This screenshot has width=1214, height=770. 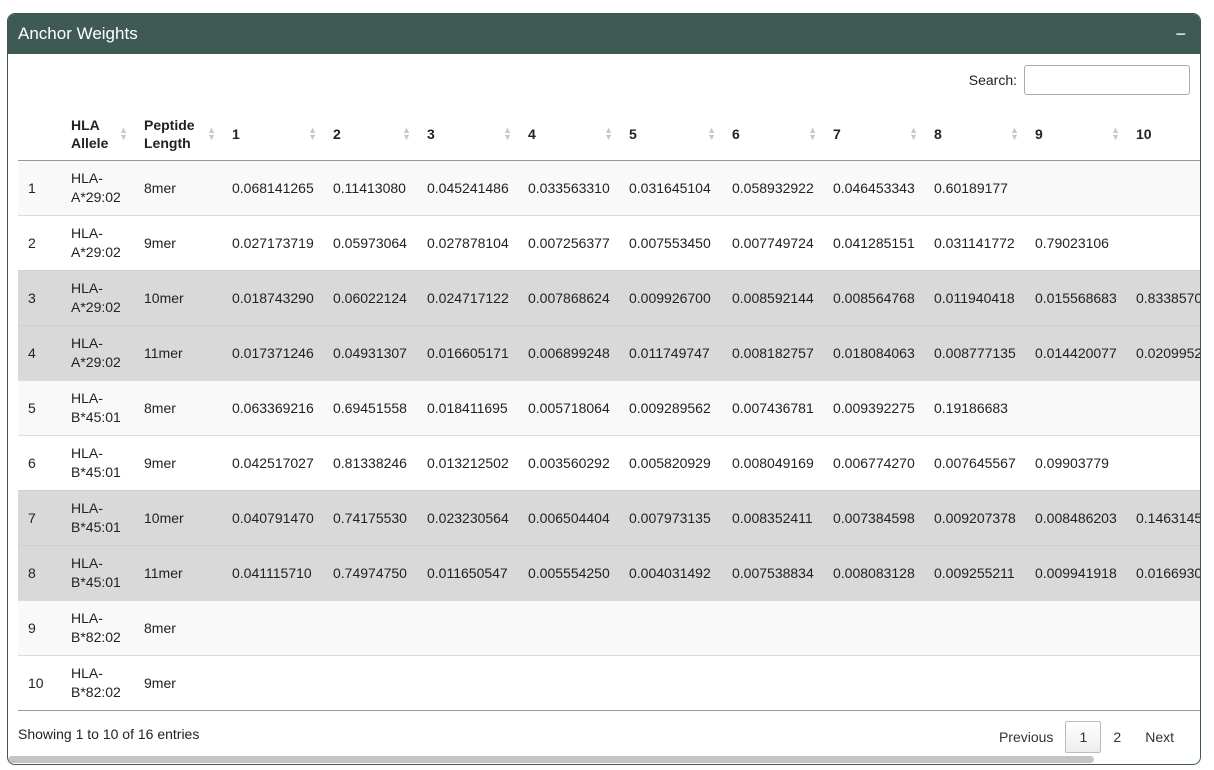 What do you see at coordinates (875, 353) in the screenshot?
I see `weight-cell: 0.018084063` at bounding box center [875, 353].